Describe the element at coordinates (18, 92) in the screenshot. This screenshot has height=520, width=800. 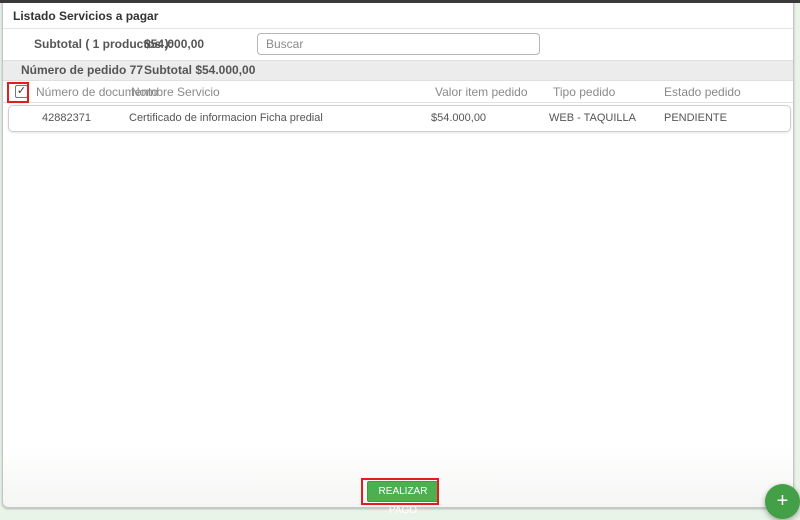
I see `annotation-checkbox-highlight` at that location.